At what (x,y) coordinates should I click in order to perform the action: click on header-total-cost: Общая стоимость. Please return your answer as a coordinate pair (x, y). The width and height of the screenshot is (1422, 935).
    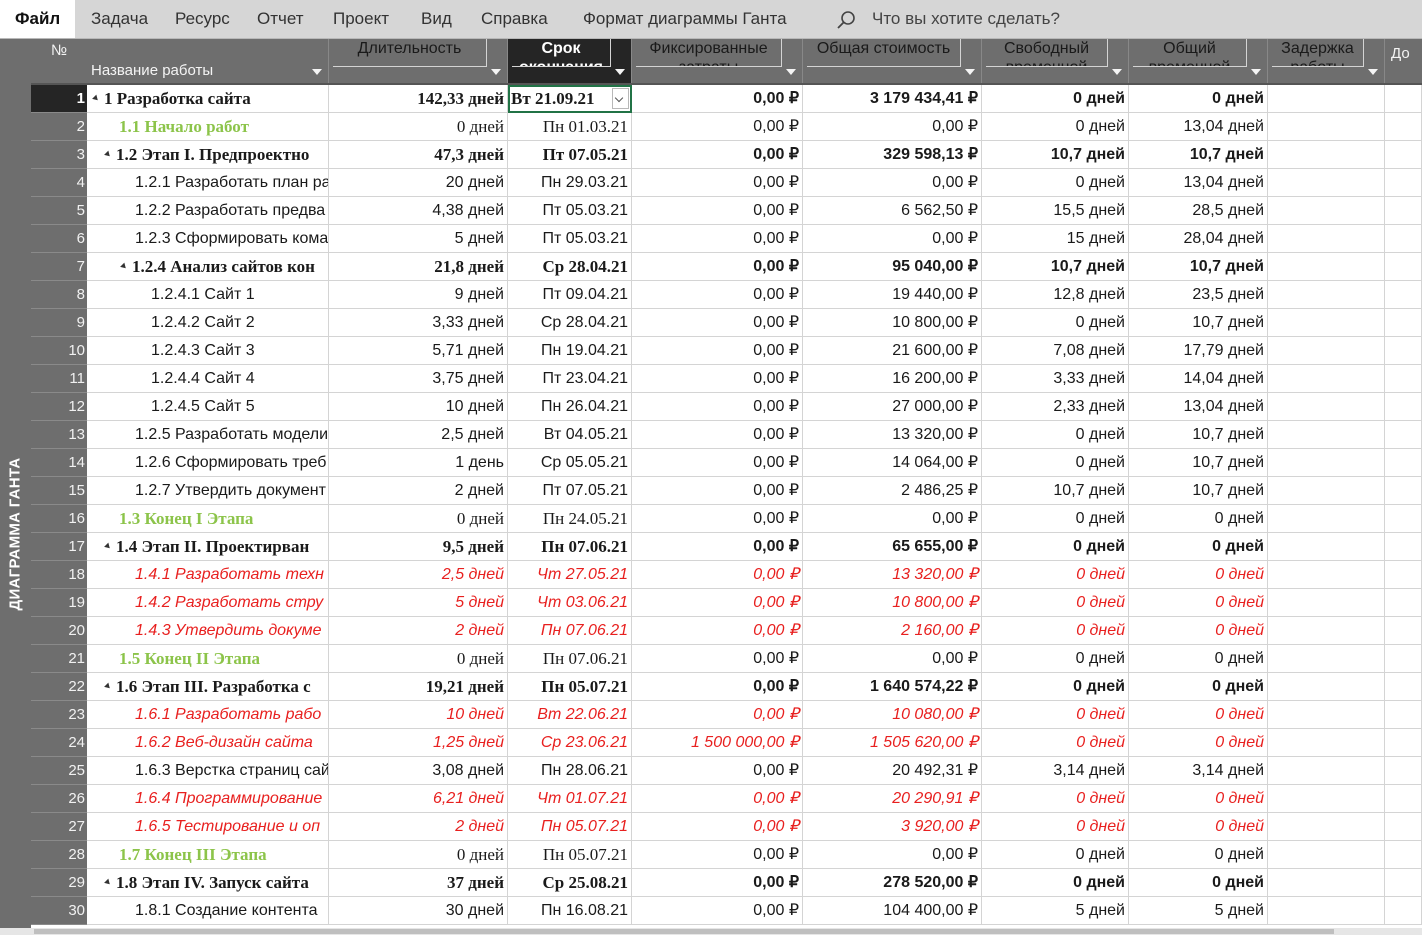
    Looking at the image, I should click on (892, 61).